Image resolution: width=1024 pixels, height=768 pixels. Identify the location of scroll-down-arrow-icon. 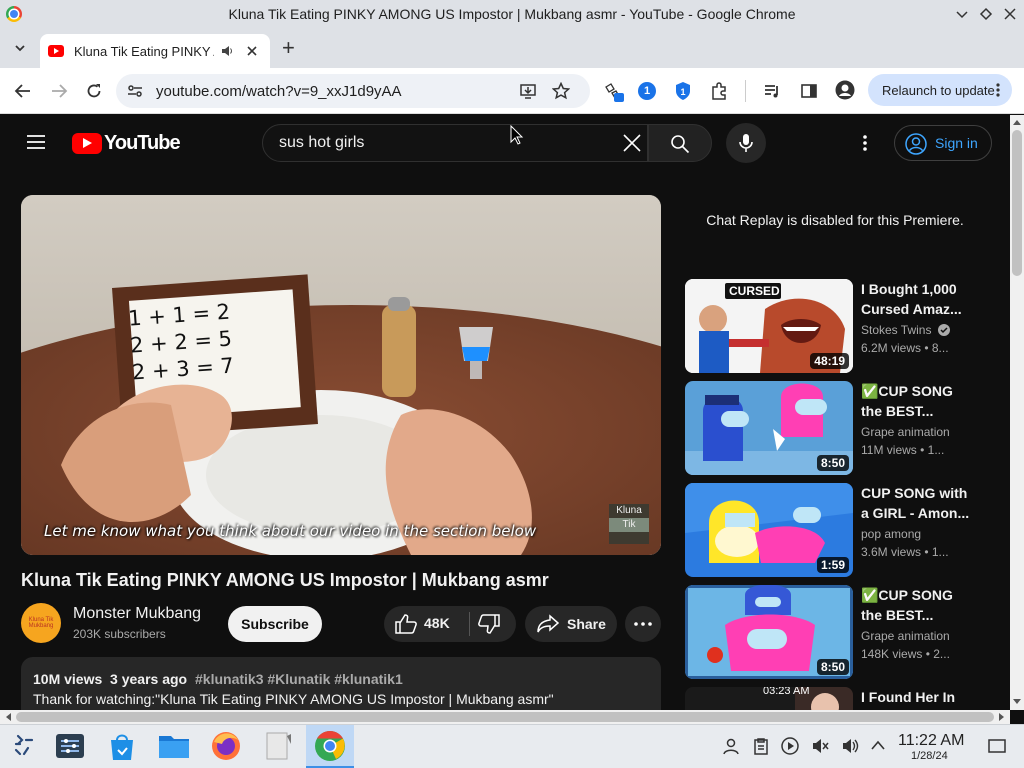
(1017, 702).